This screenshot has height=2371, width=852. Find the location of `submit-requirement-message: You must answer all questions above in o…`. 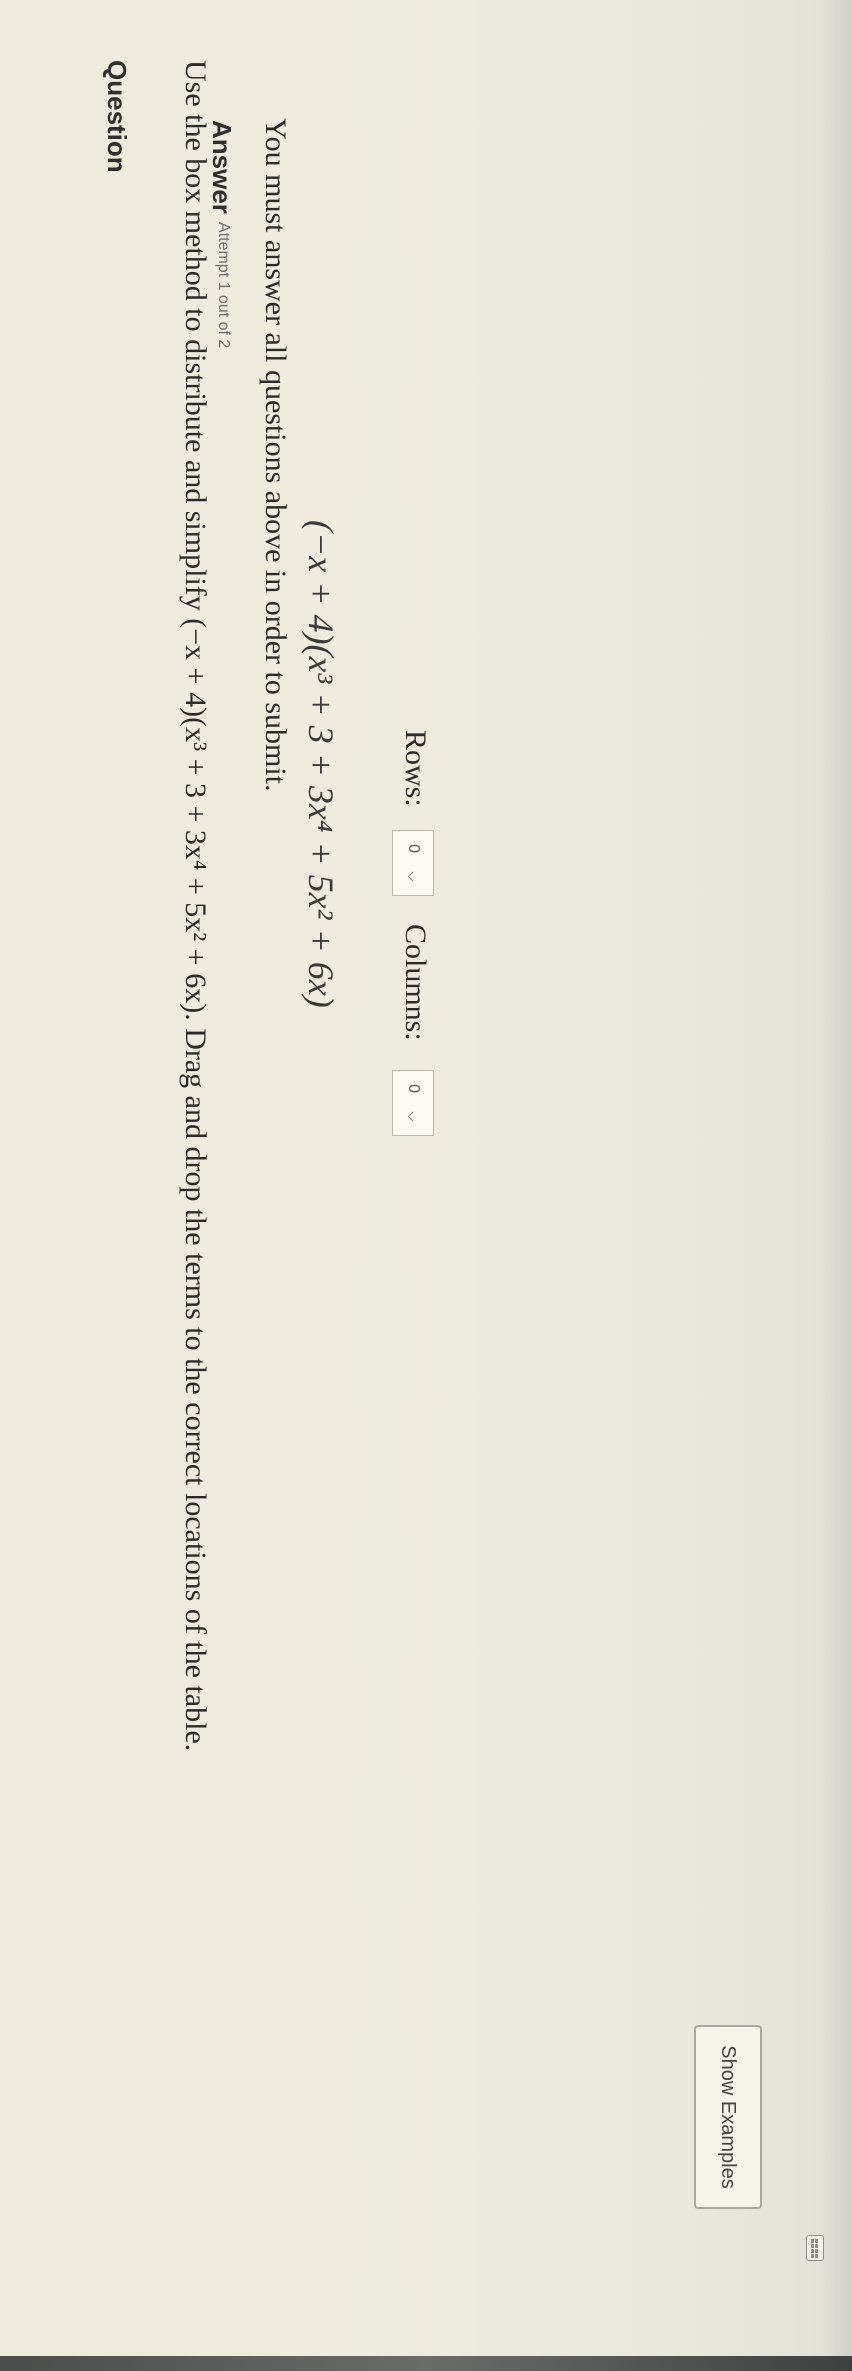

submit-requirement-message: You must answer all questions above in o… is located at coordinates (275, 455).